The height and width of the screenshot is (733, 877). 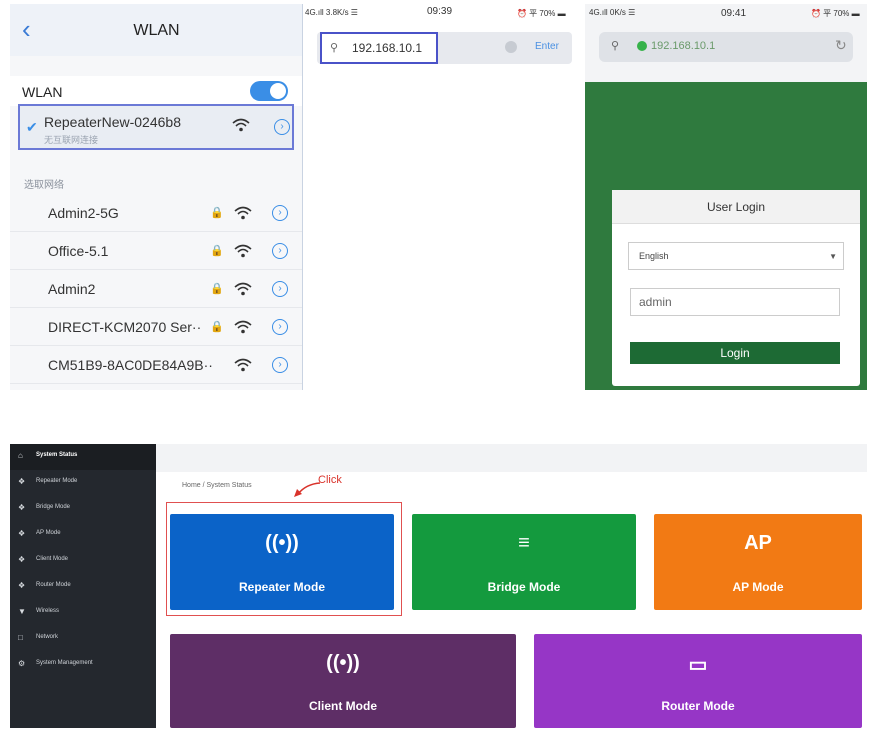 What do you see at coordinates (83, 483) in the screenshot?
I see `sidebar-item-repeater-mode: ❖ Repeater Mode` at bounding box center [83, 483].